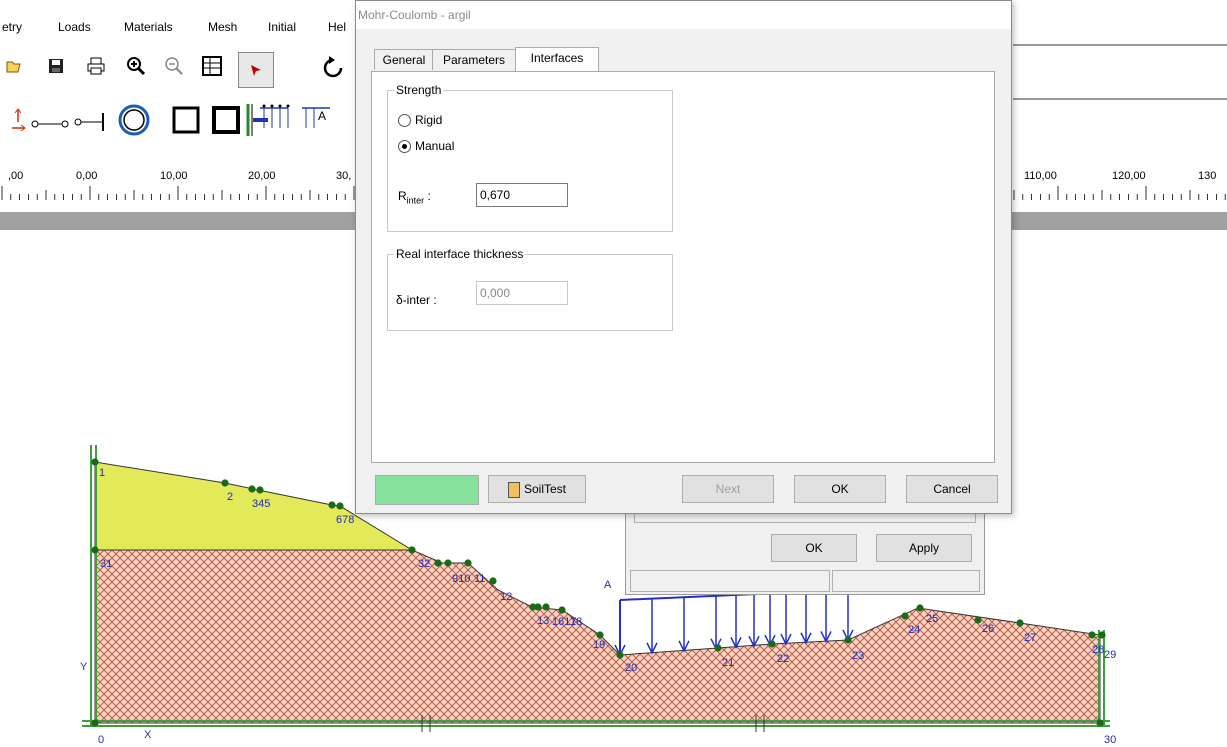 The height and width of the screenshot is (747, 1227). Describe the element at coordinates (1040, 176) in the screenshot. I see `ruler-label: 110,00` at that location.